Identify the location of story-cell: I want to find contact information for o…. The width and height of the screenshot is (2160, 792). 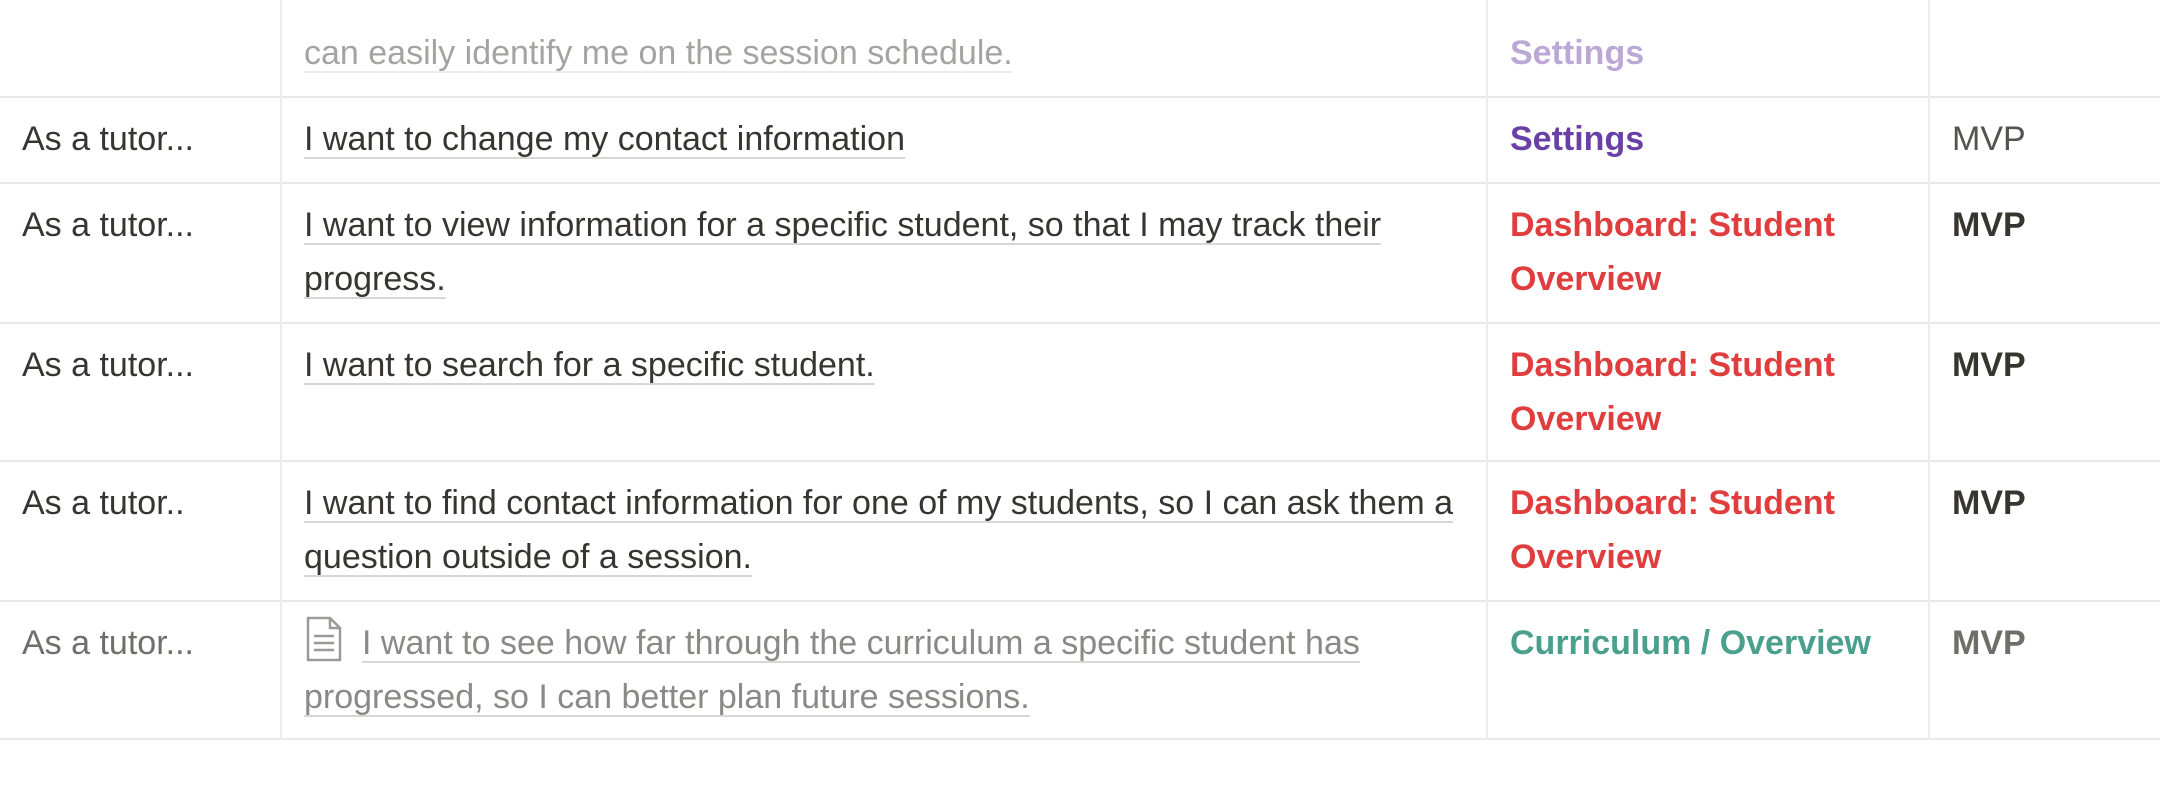
(883, 530).